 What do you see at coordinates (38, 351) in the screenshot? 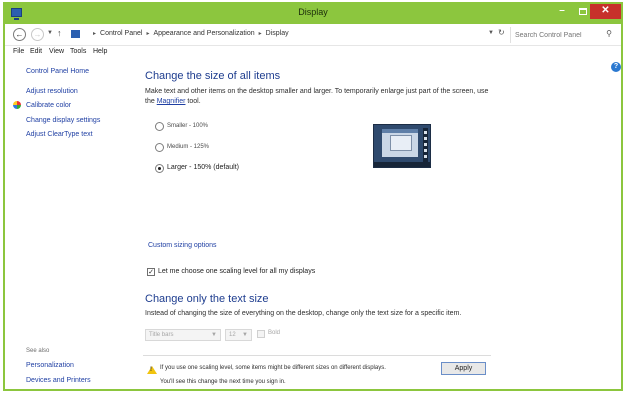
I see `see-also-label: See also` at bounding box center [38, 351].